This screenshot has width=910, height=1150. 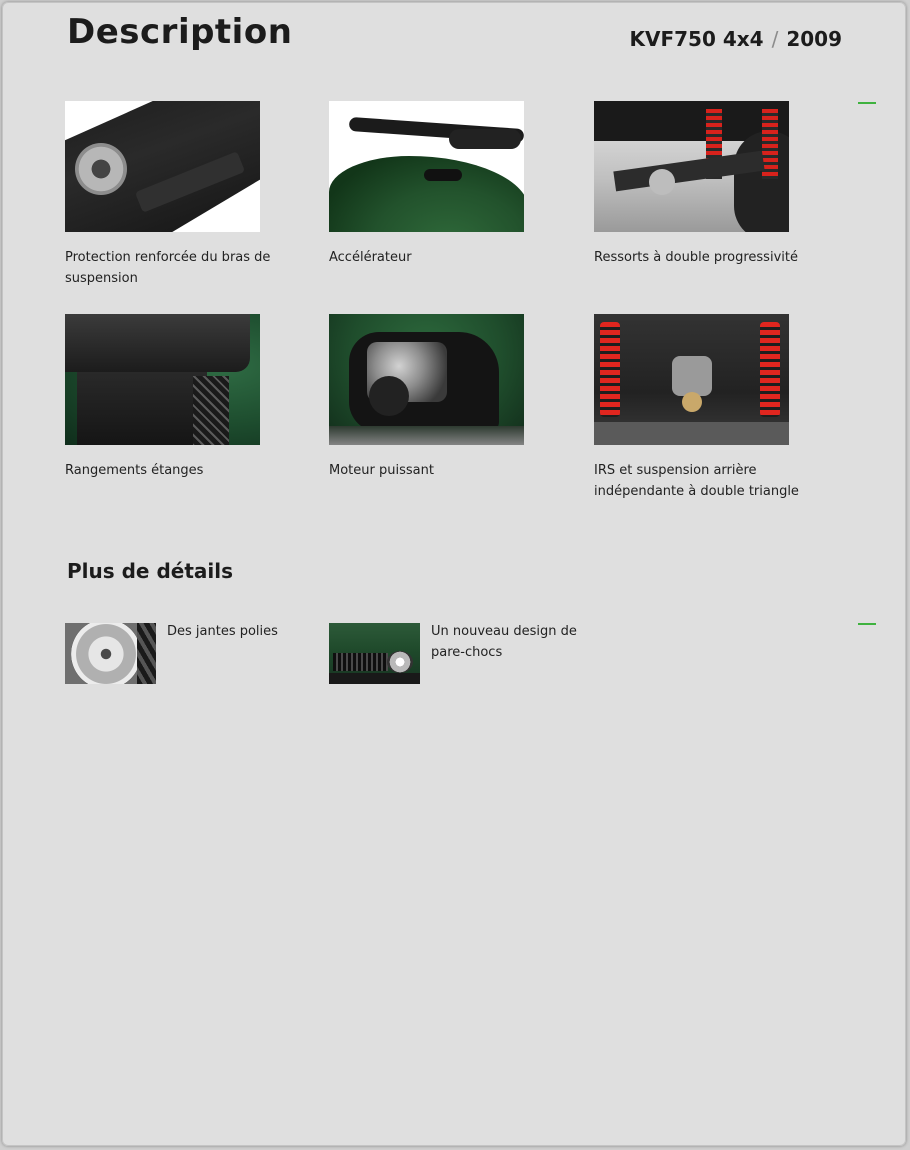 I want to click on feature-card: Rangements étanges, so click(x=185, y=397).